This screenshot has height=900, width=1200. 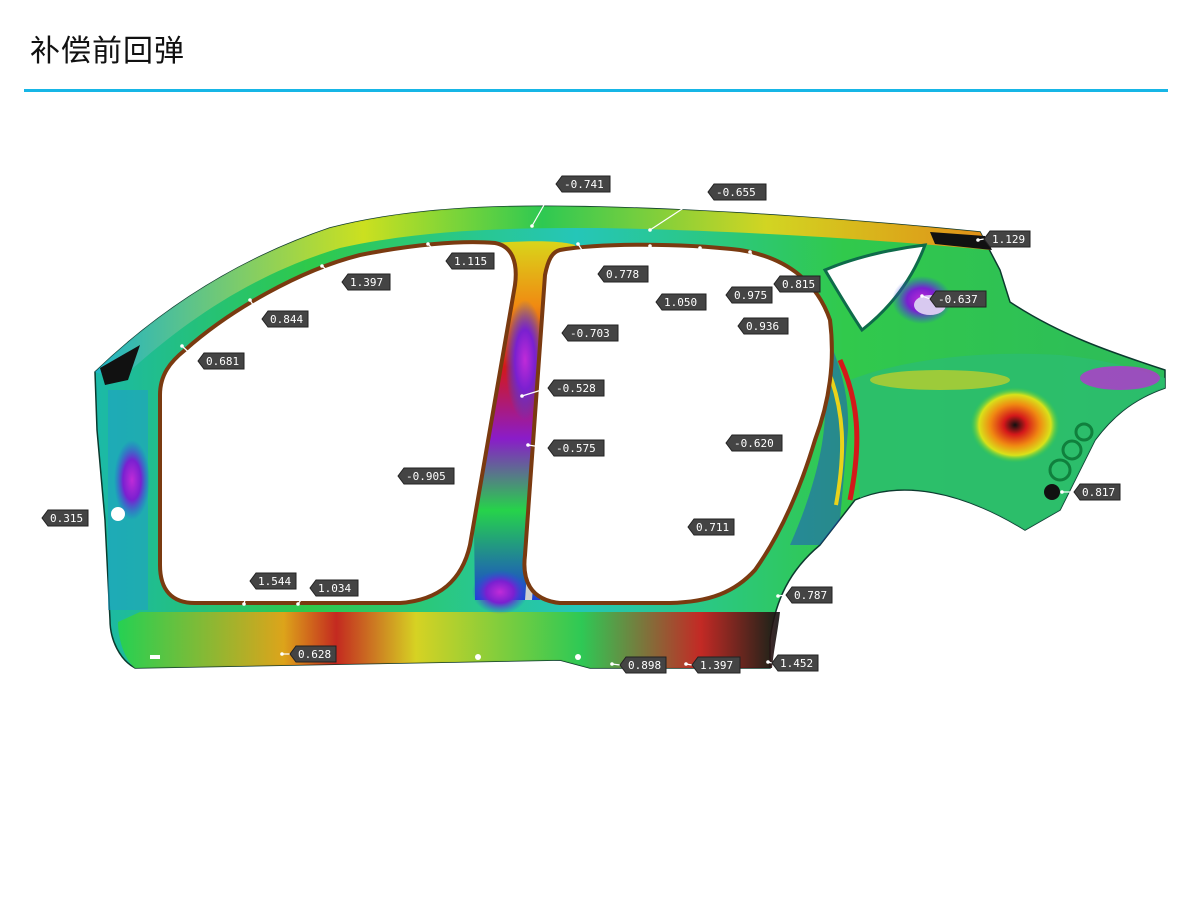 I want to click on deviation-callout: 0.315, so click(x=70, y=518).